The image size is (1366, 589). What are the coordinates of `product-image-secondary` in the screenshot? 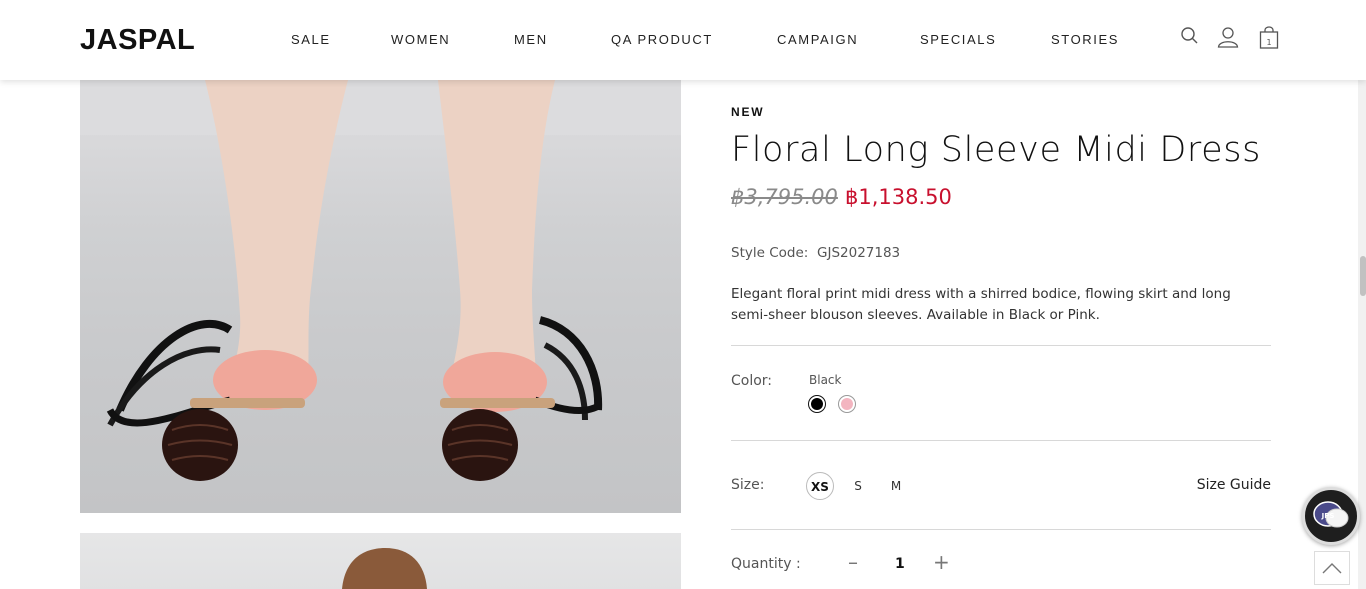 It's located at (380, 561).